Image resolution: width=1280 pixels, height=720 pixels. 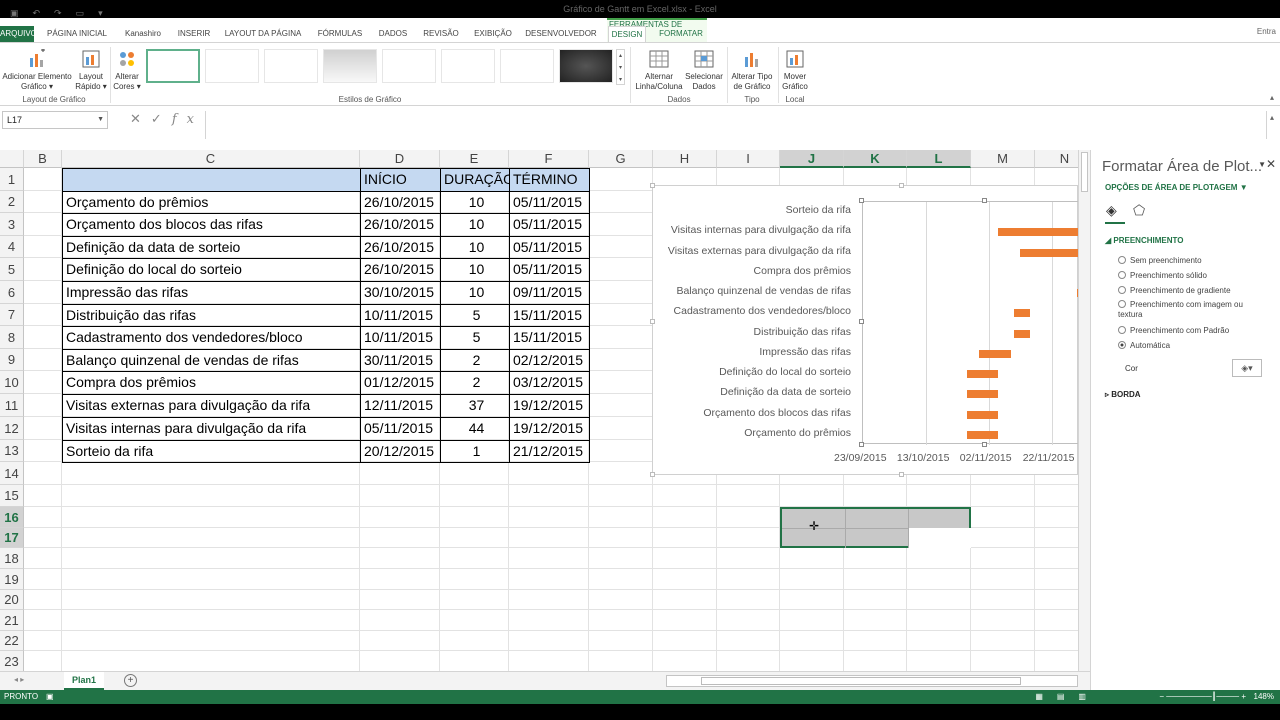 What do you see at coordinates (875, 159) in the screenshot?
I see `col-header-k: K` at bounding box center [875, 159].